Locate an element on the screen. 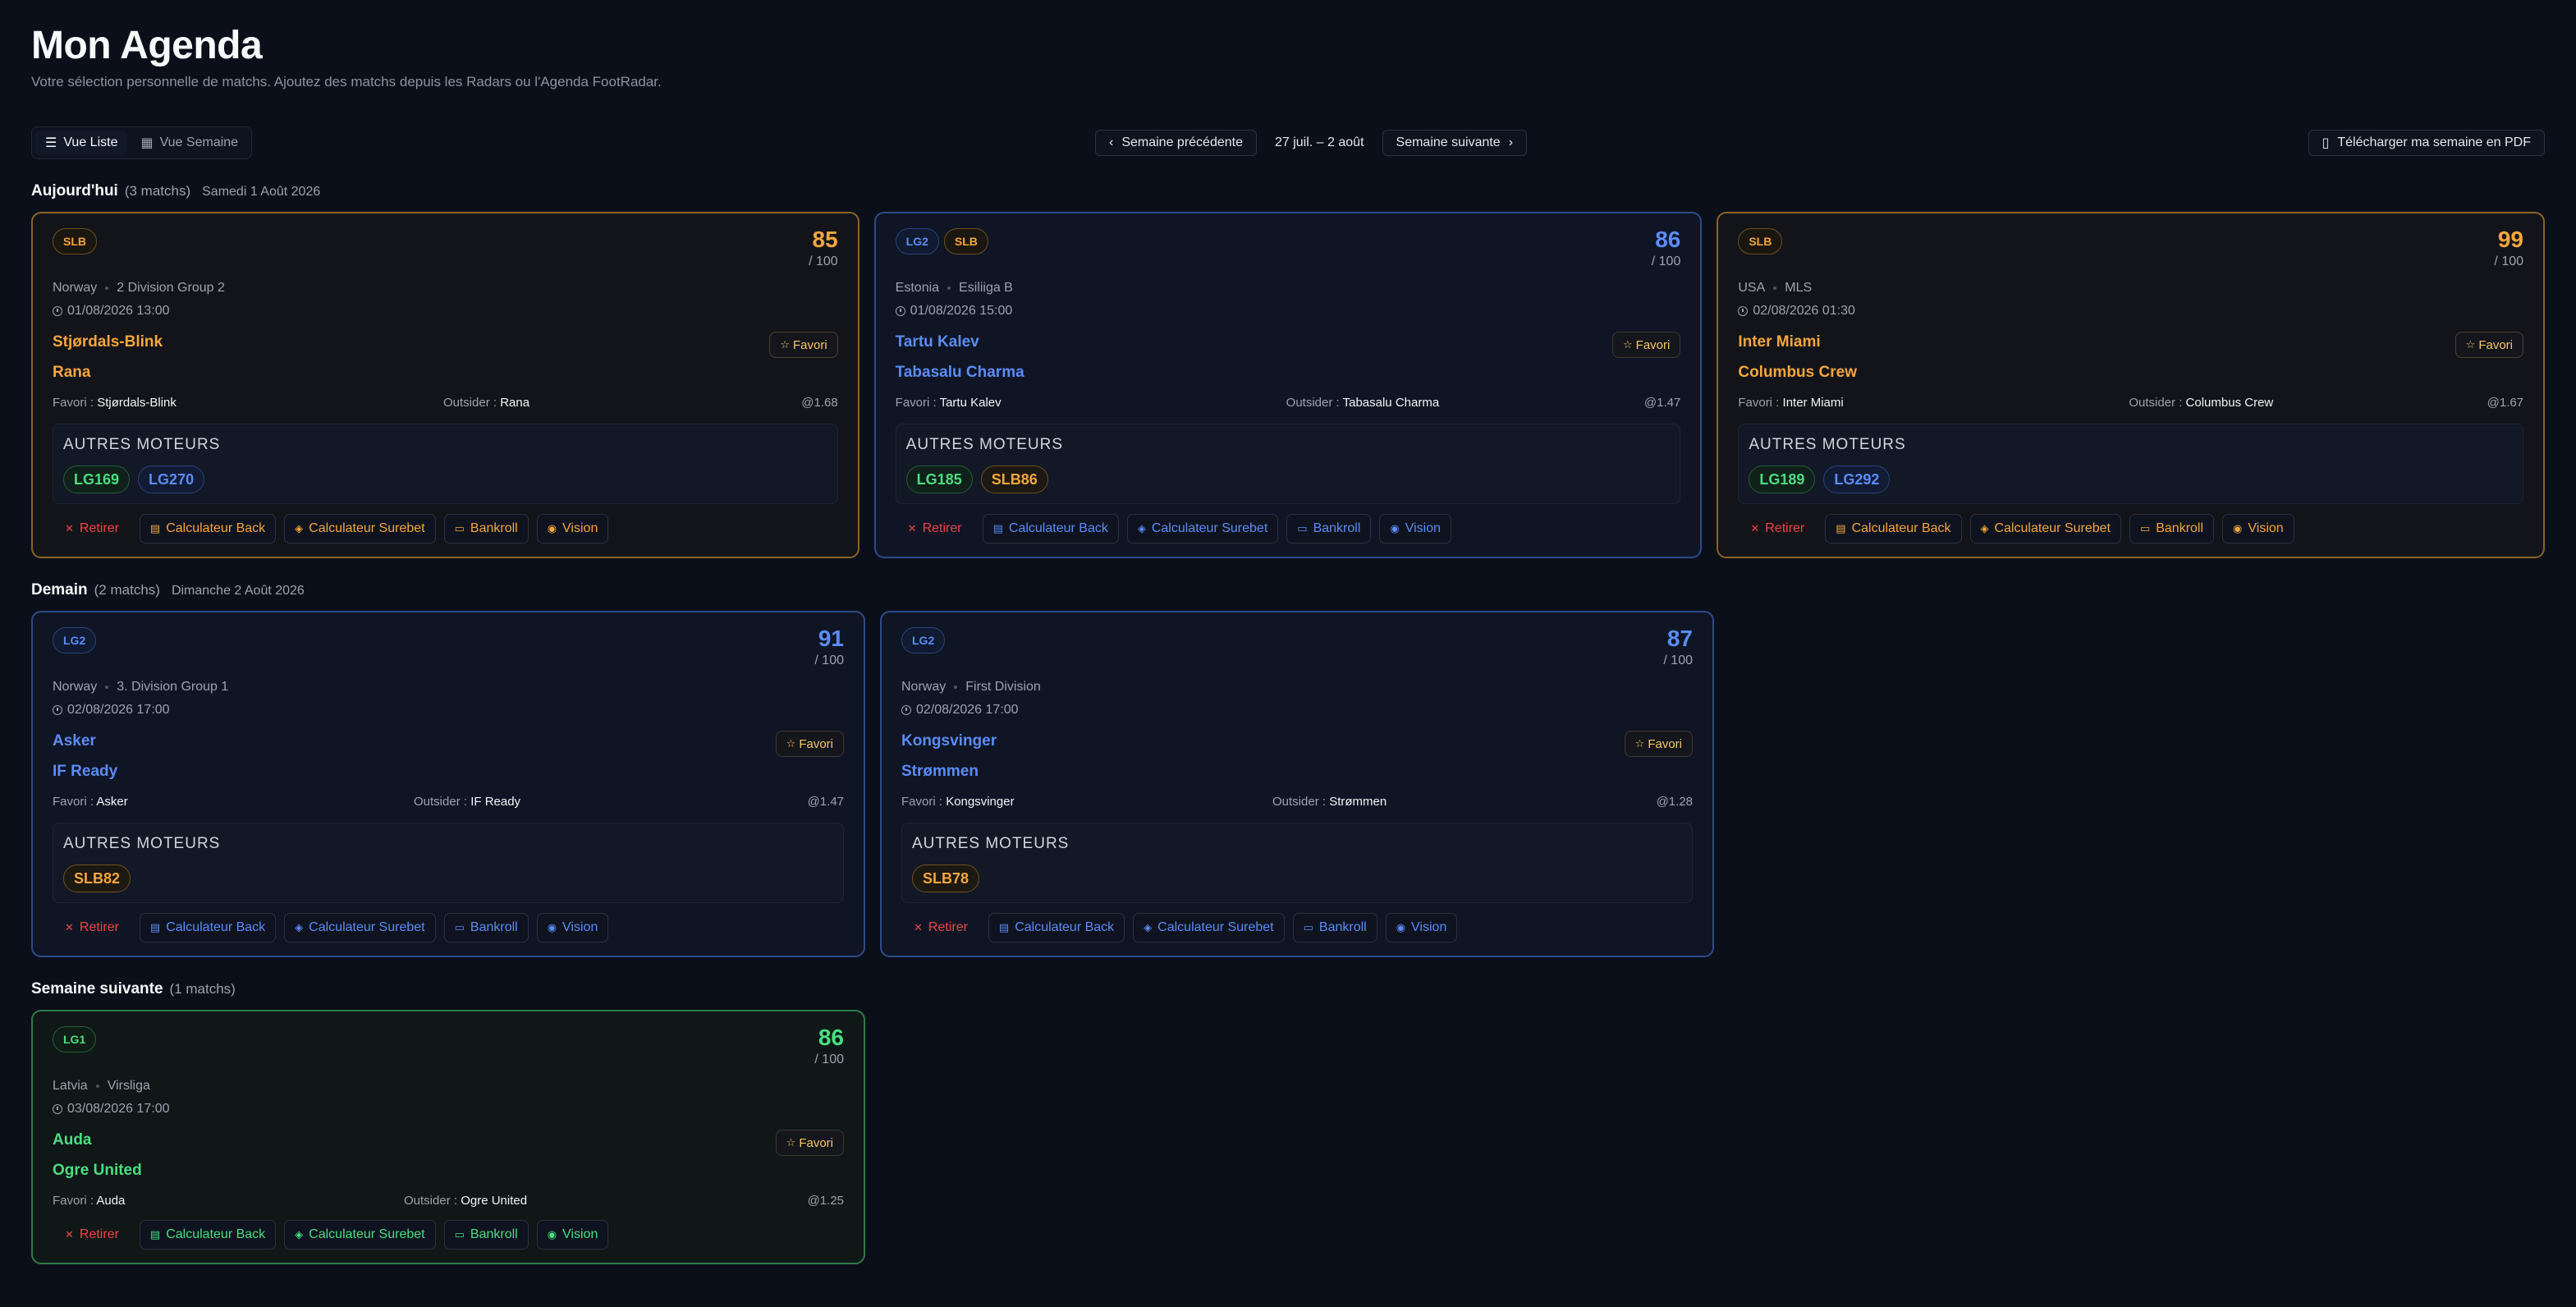  odds-value: @1.28 is located at coordinates (1675, 802).